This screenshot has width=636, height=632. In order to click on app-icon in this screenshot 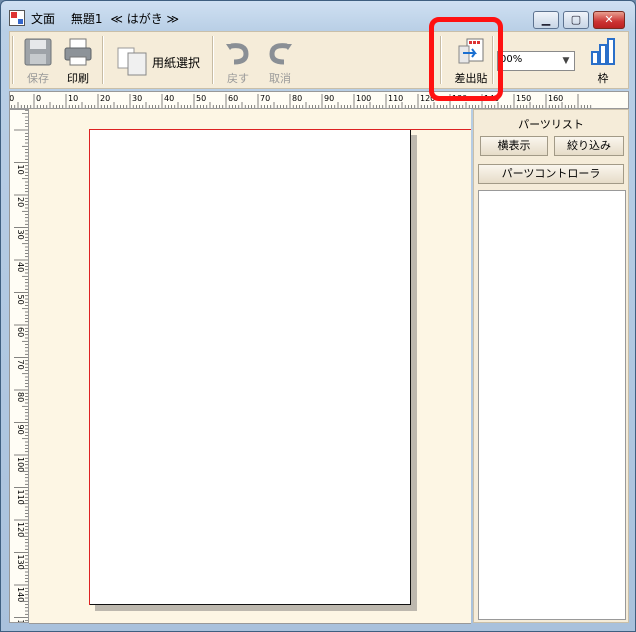, I will do `click(17, 18)`.